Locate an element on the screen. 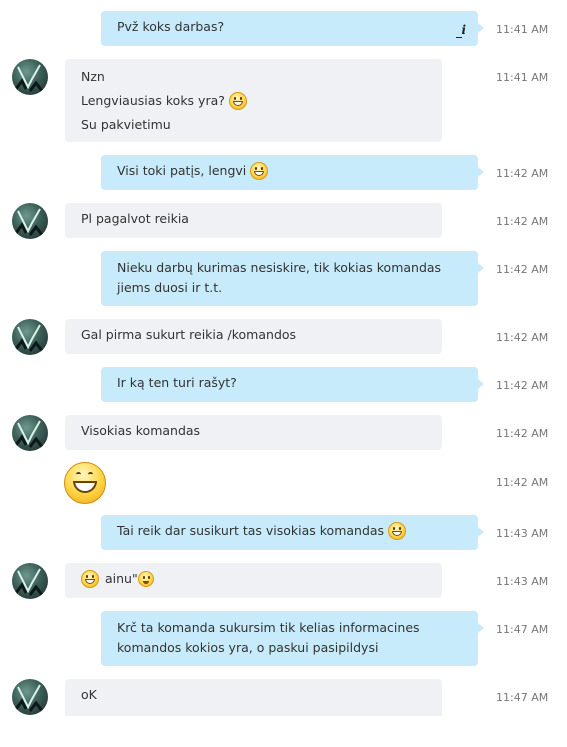 The image size is (567, 747). message-text: Visi toki patįs, lengvi is located at coordinates (182, 170).